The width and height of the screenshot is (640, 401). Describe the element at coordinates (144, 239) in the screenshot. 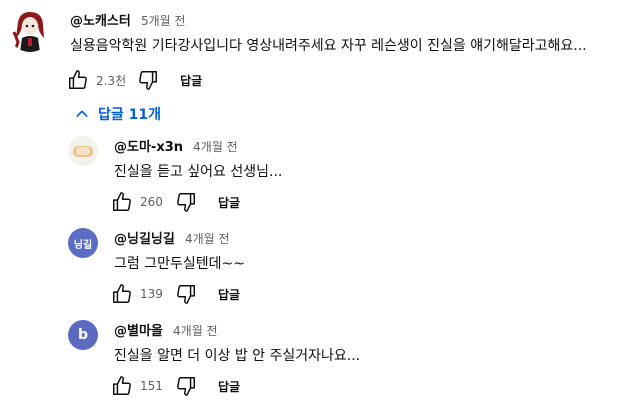

I see `author-name: @닝길닝길` at that location.